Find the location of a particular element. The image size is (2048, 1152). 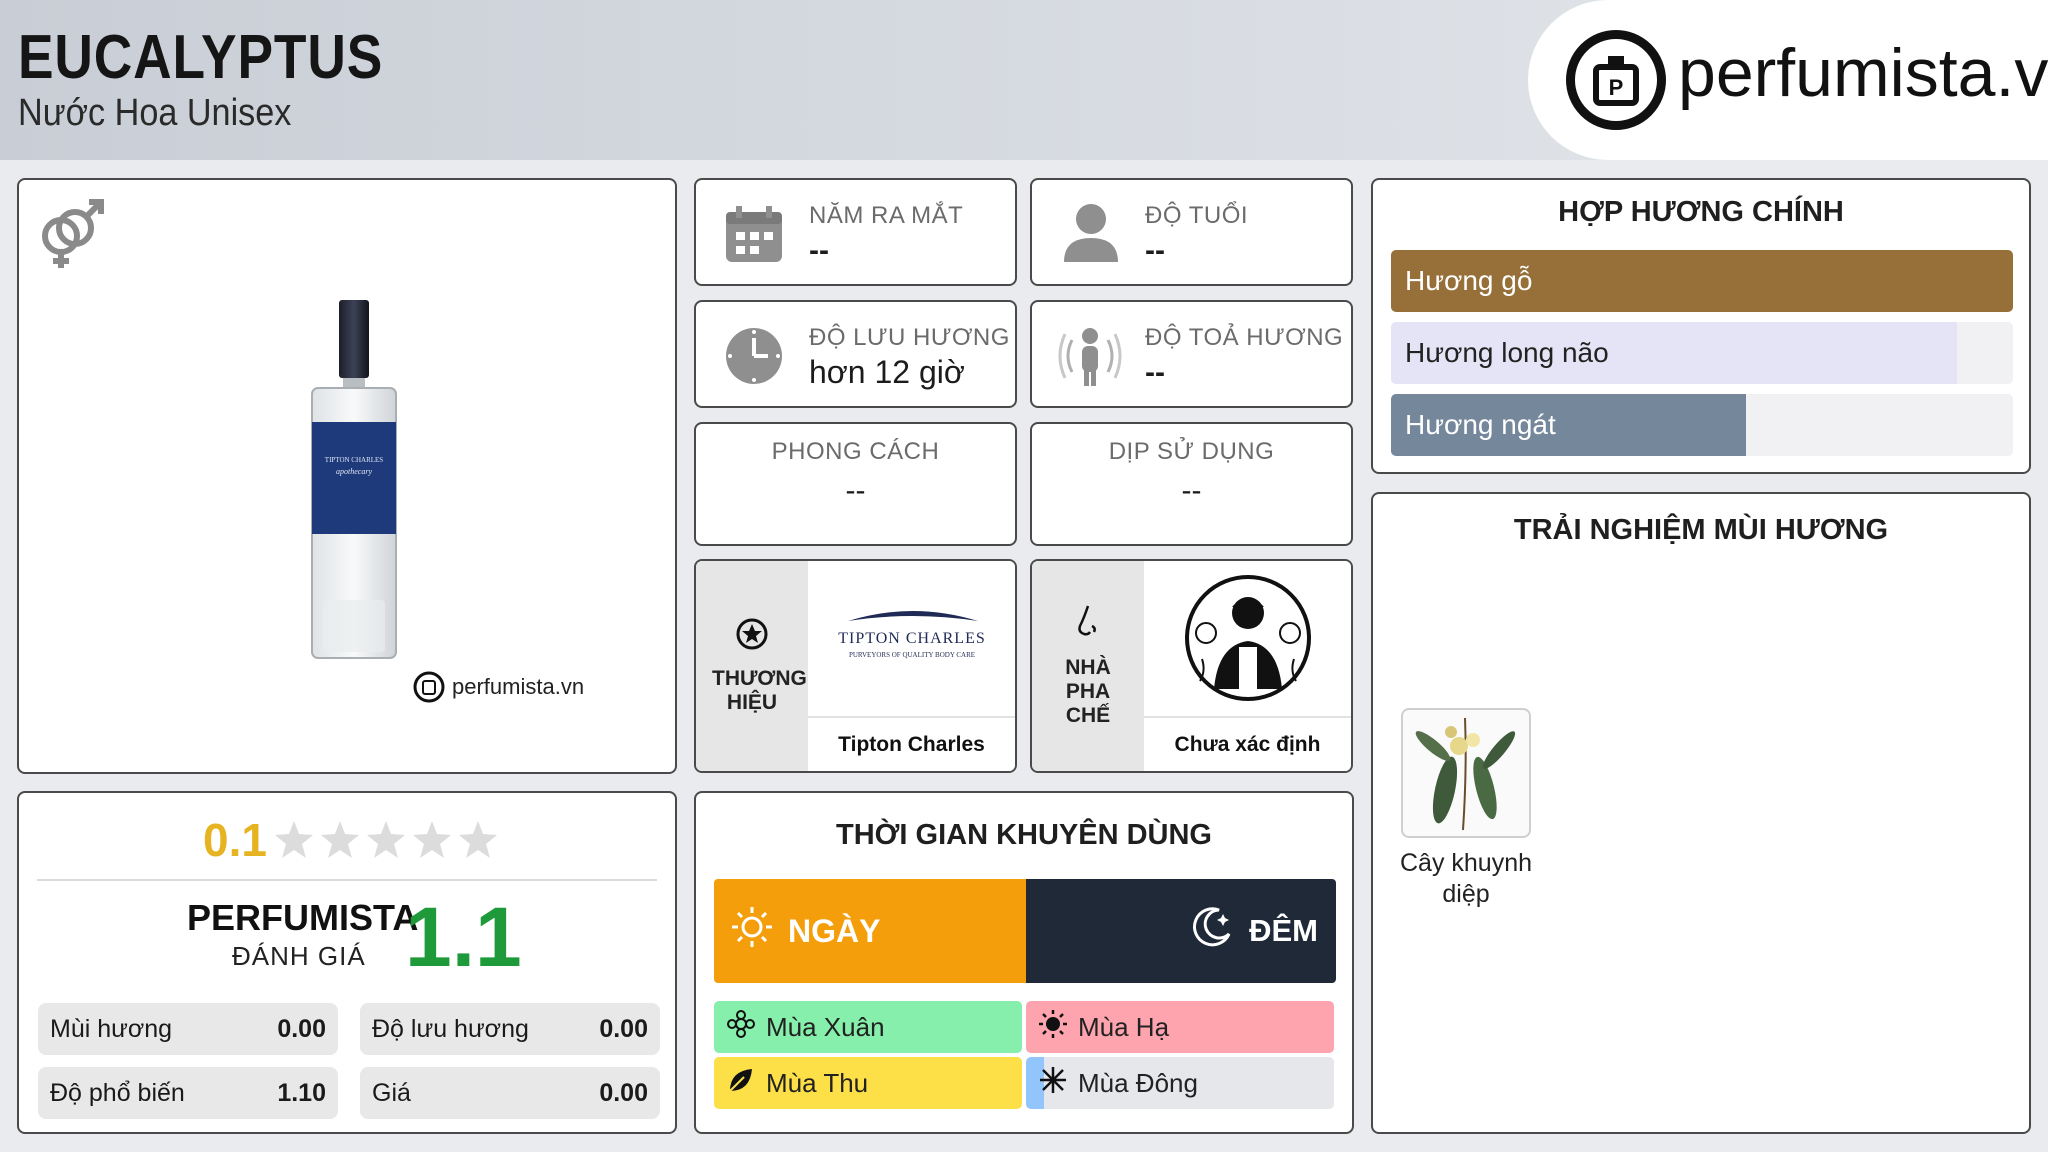

sillage-label: ĐỘ TOẢ HƯƠNG is located at coordinates (1244, 337).